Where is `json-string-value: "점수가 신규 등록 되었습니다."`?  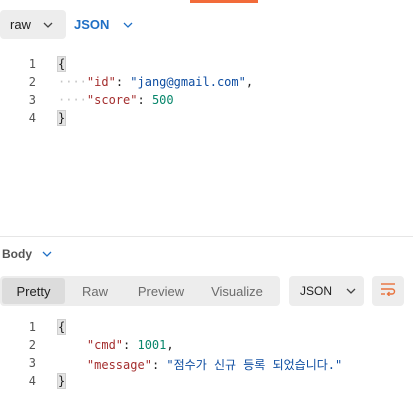 json-string-value: "점수가 신규 등록 되었습니다." is located at coordinates (254, 365).